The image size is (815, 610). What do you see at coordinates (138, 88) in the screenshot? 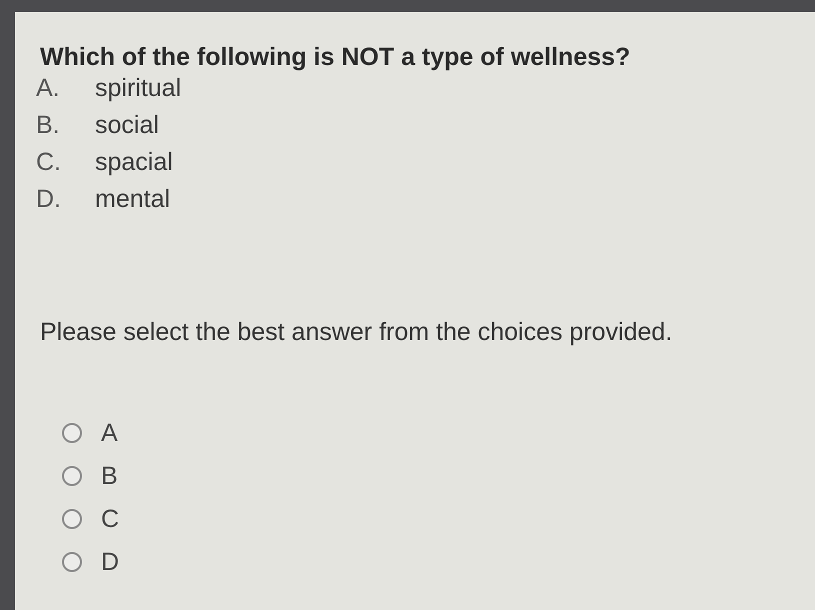
I see `option-text: spiritual` at bounding box center [138, 88].